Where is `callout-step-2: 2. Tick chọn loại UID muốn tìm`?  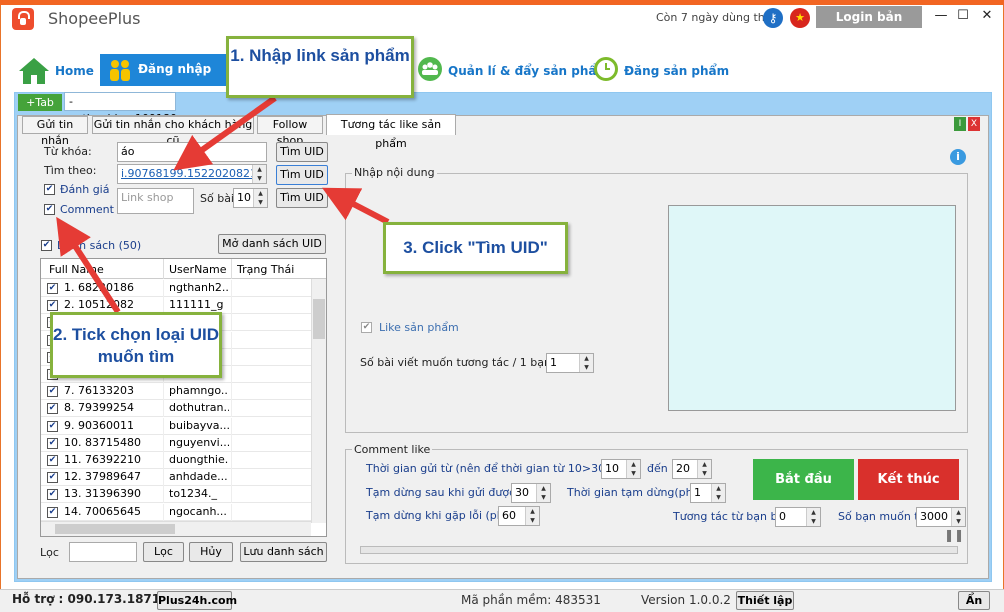 callout-step-2: 2. Tick chọn loại UID muốn tìm is located at coordinates (136, 345).